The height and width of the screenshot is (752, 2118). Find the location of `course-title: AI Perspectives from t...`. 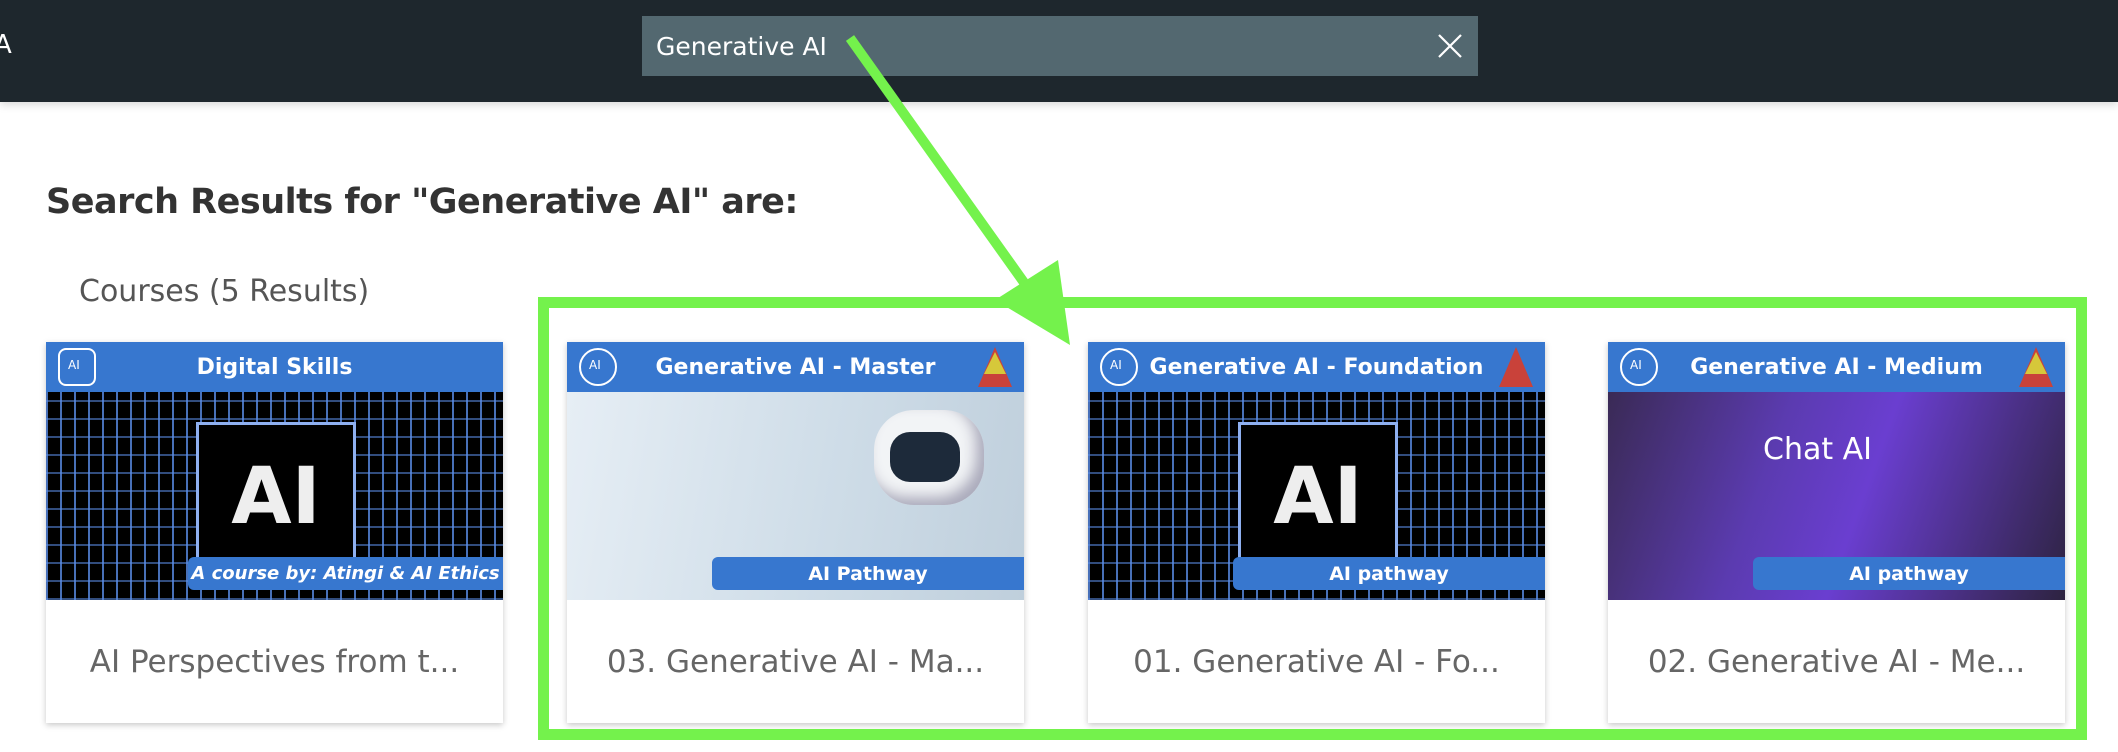

course-title: AI Perspectives from t... is located at coordinates (274, 661).